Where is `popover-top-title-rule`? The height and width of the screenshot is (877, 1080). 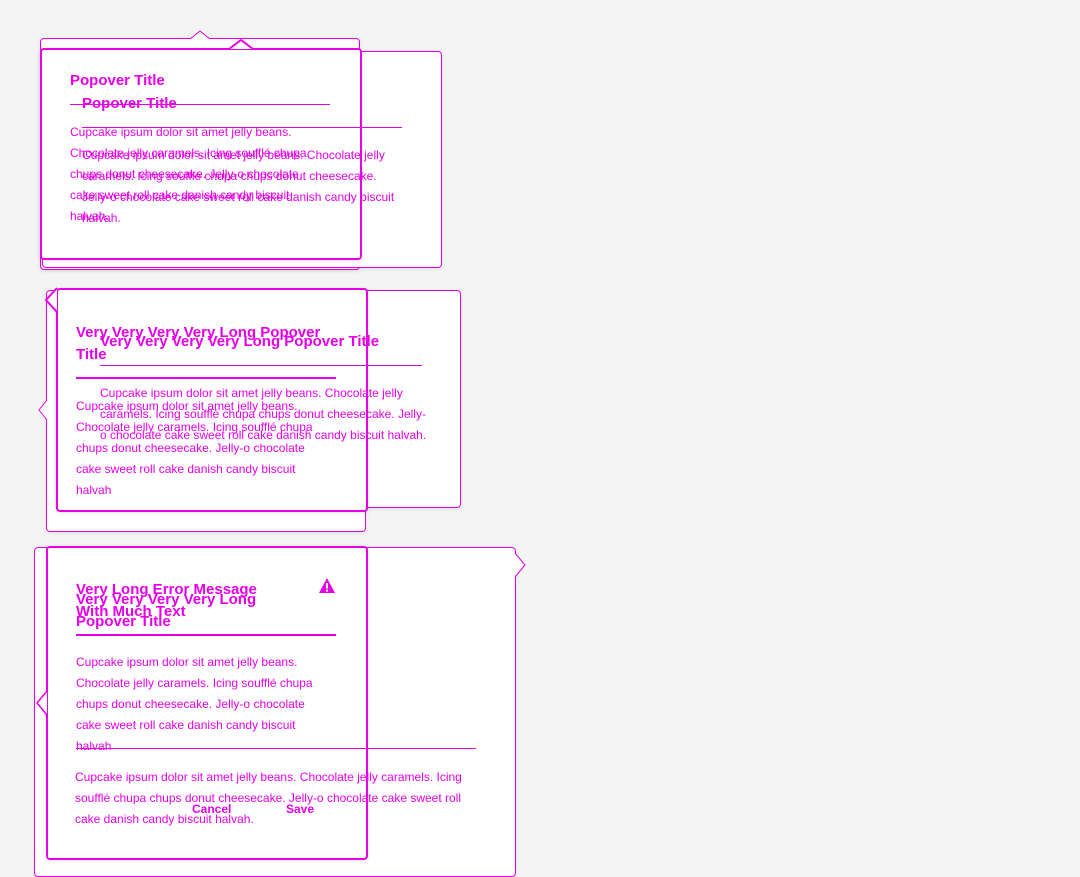
popover-top-title-rule is located at coordinates (200, 104).